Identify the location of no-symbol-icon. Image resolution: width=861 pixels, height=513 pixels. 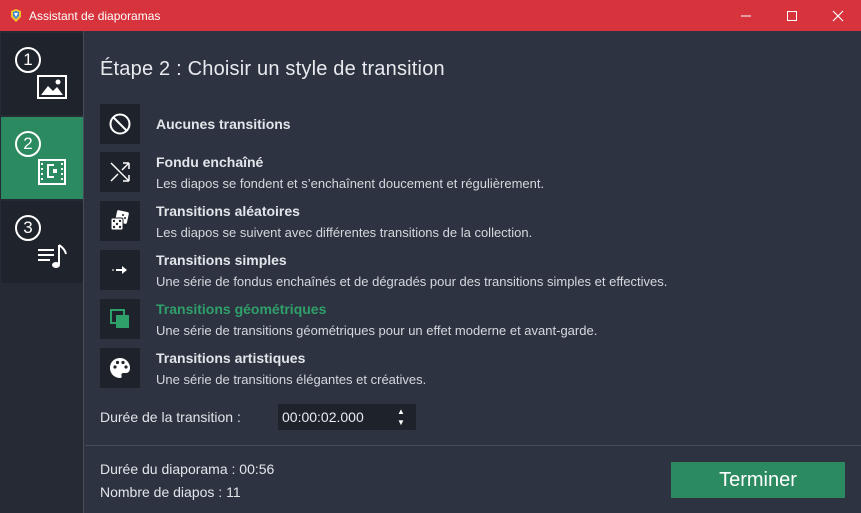
(120, 124).